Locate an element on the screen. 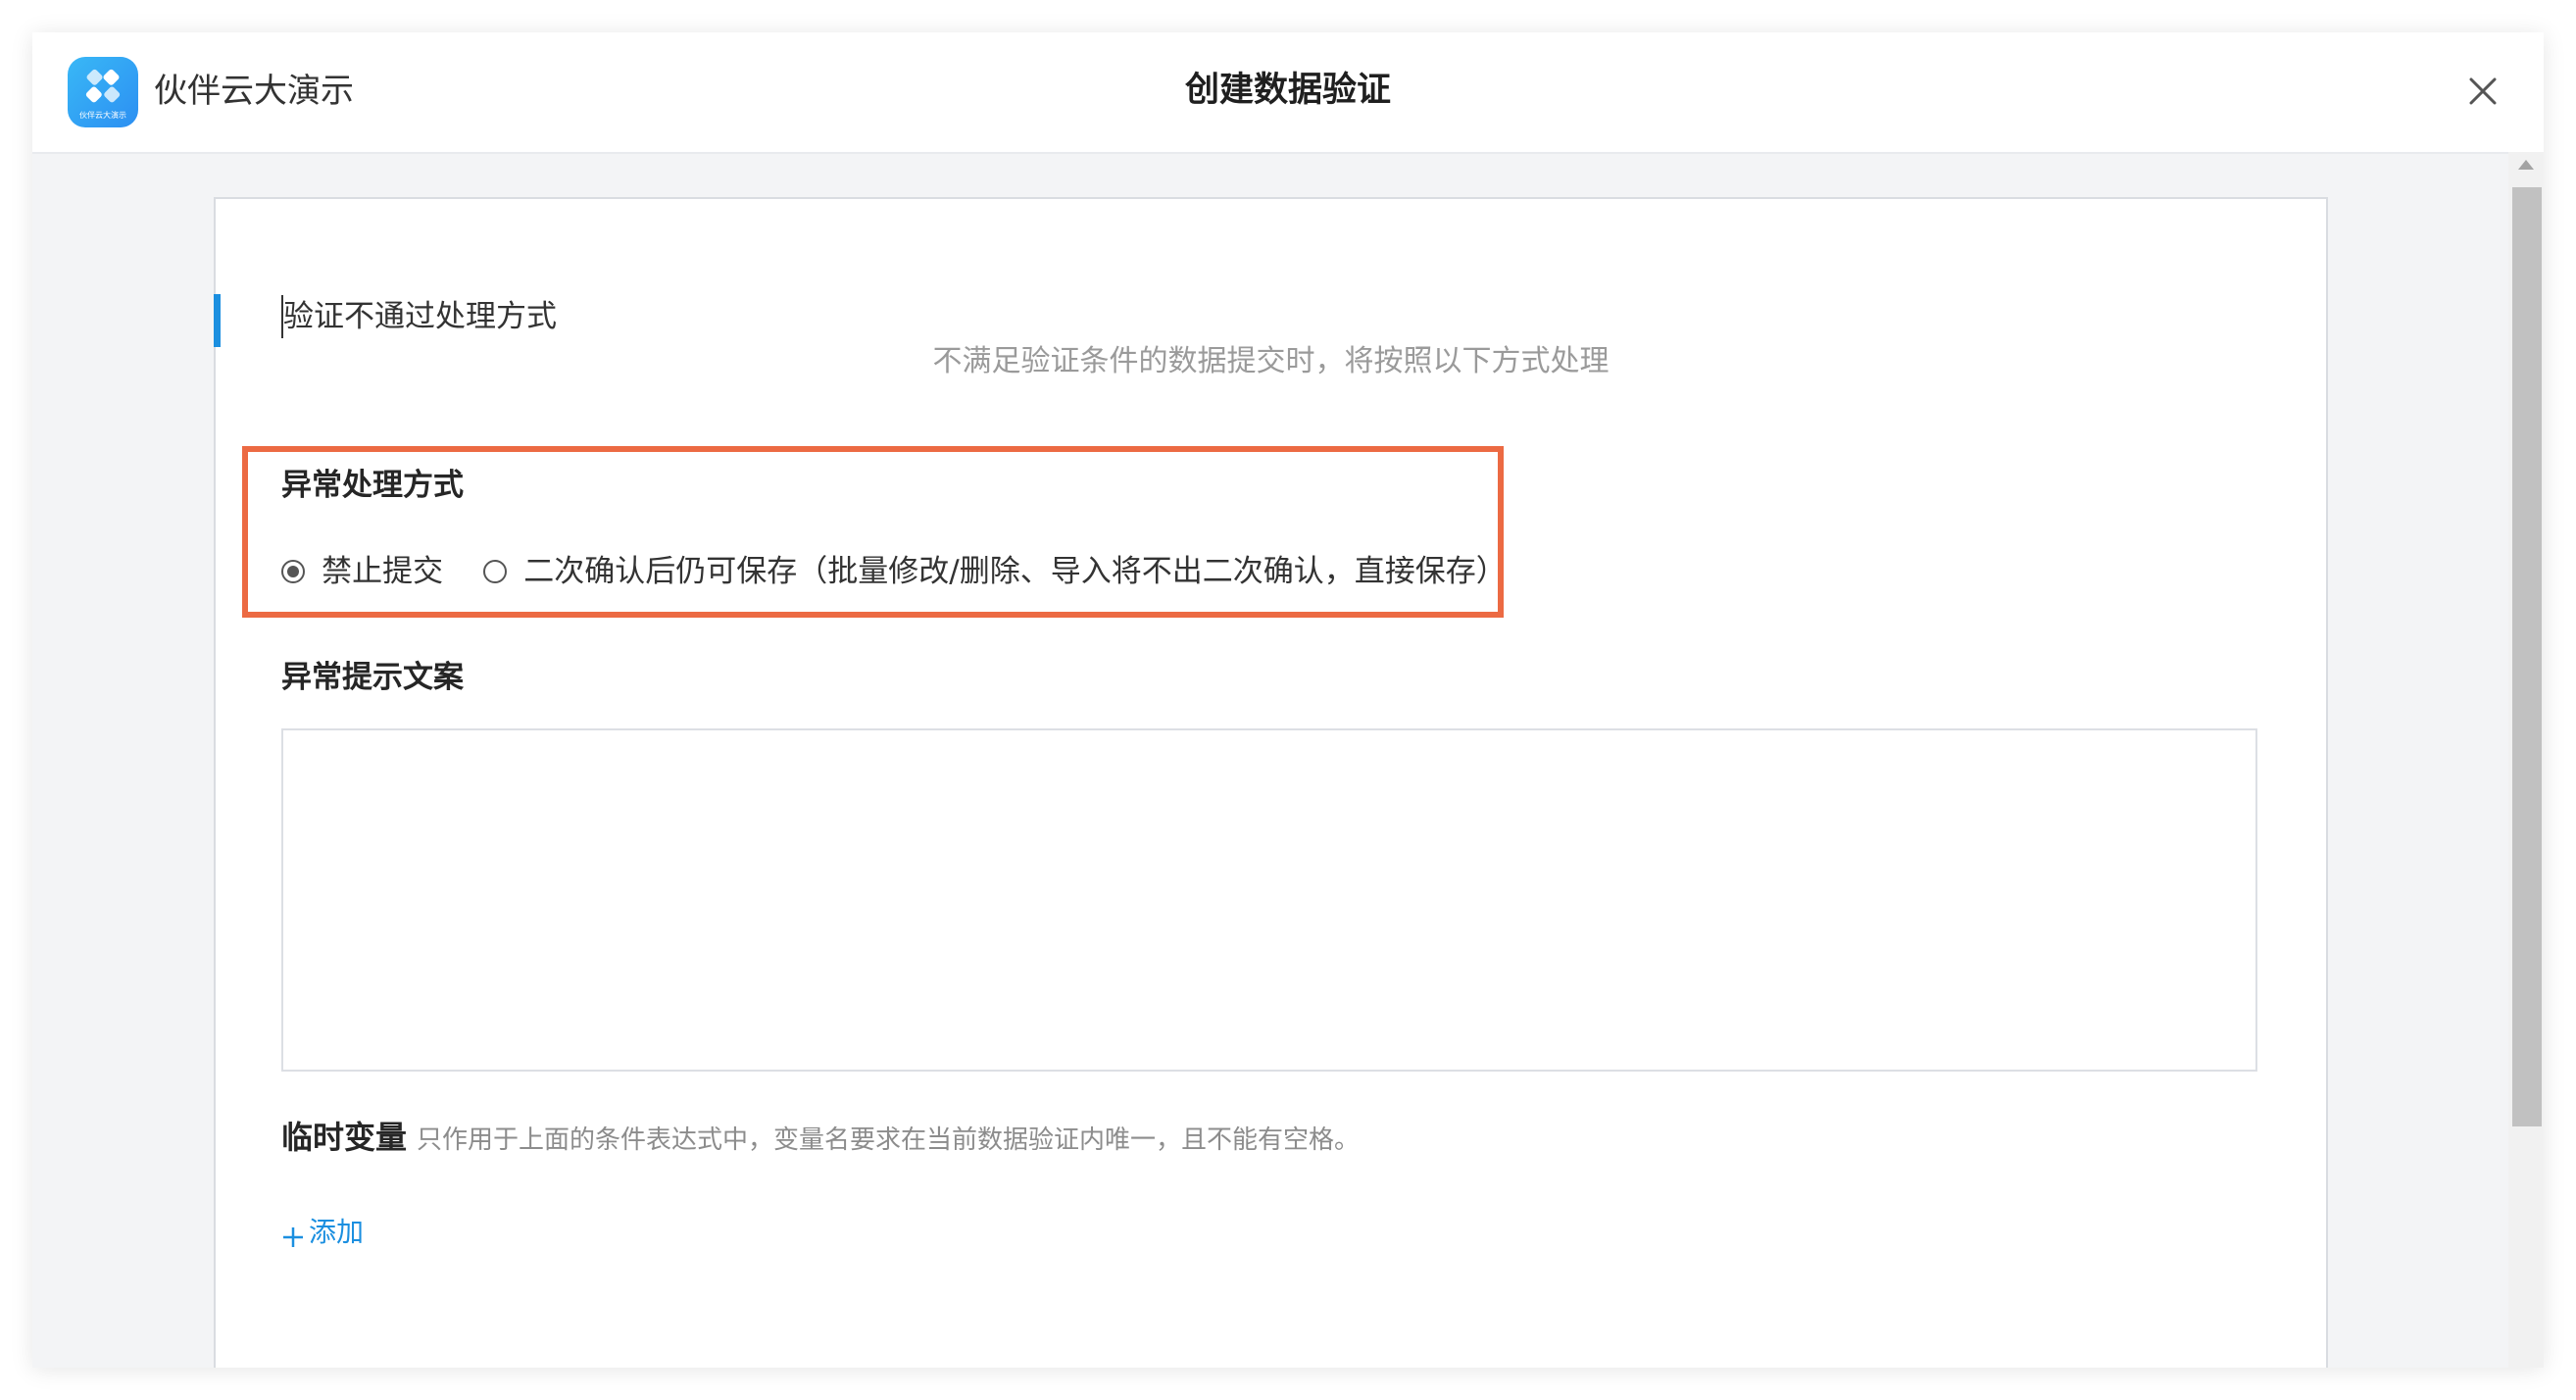  dialog-header: 伙伴云大演示 伙伴云大演示 创建数据验证 is located at coordinates (1288, 93).